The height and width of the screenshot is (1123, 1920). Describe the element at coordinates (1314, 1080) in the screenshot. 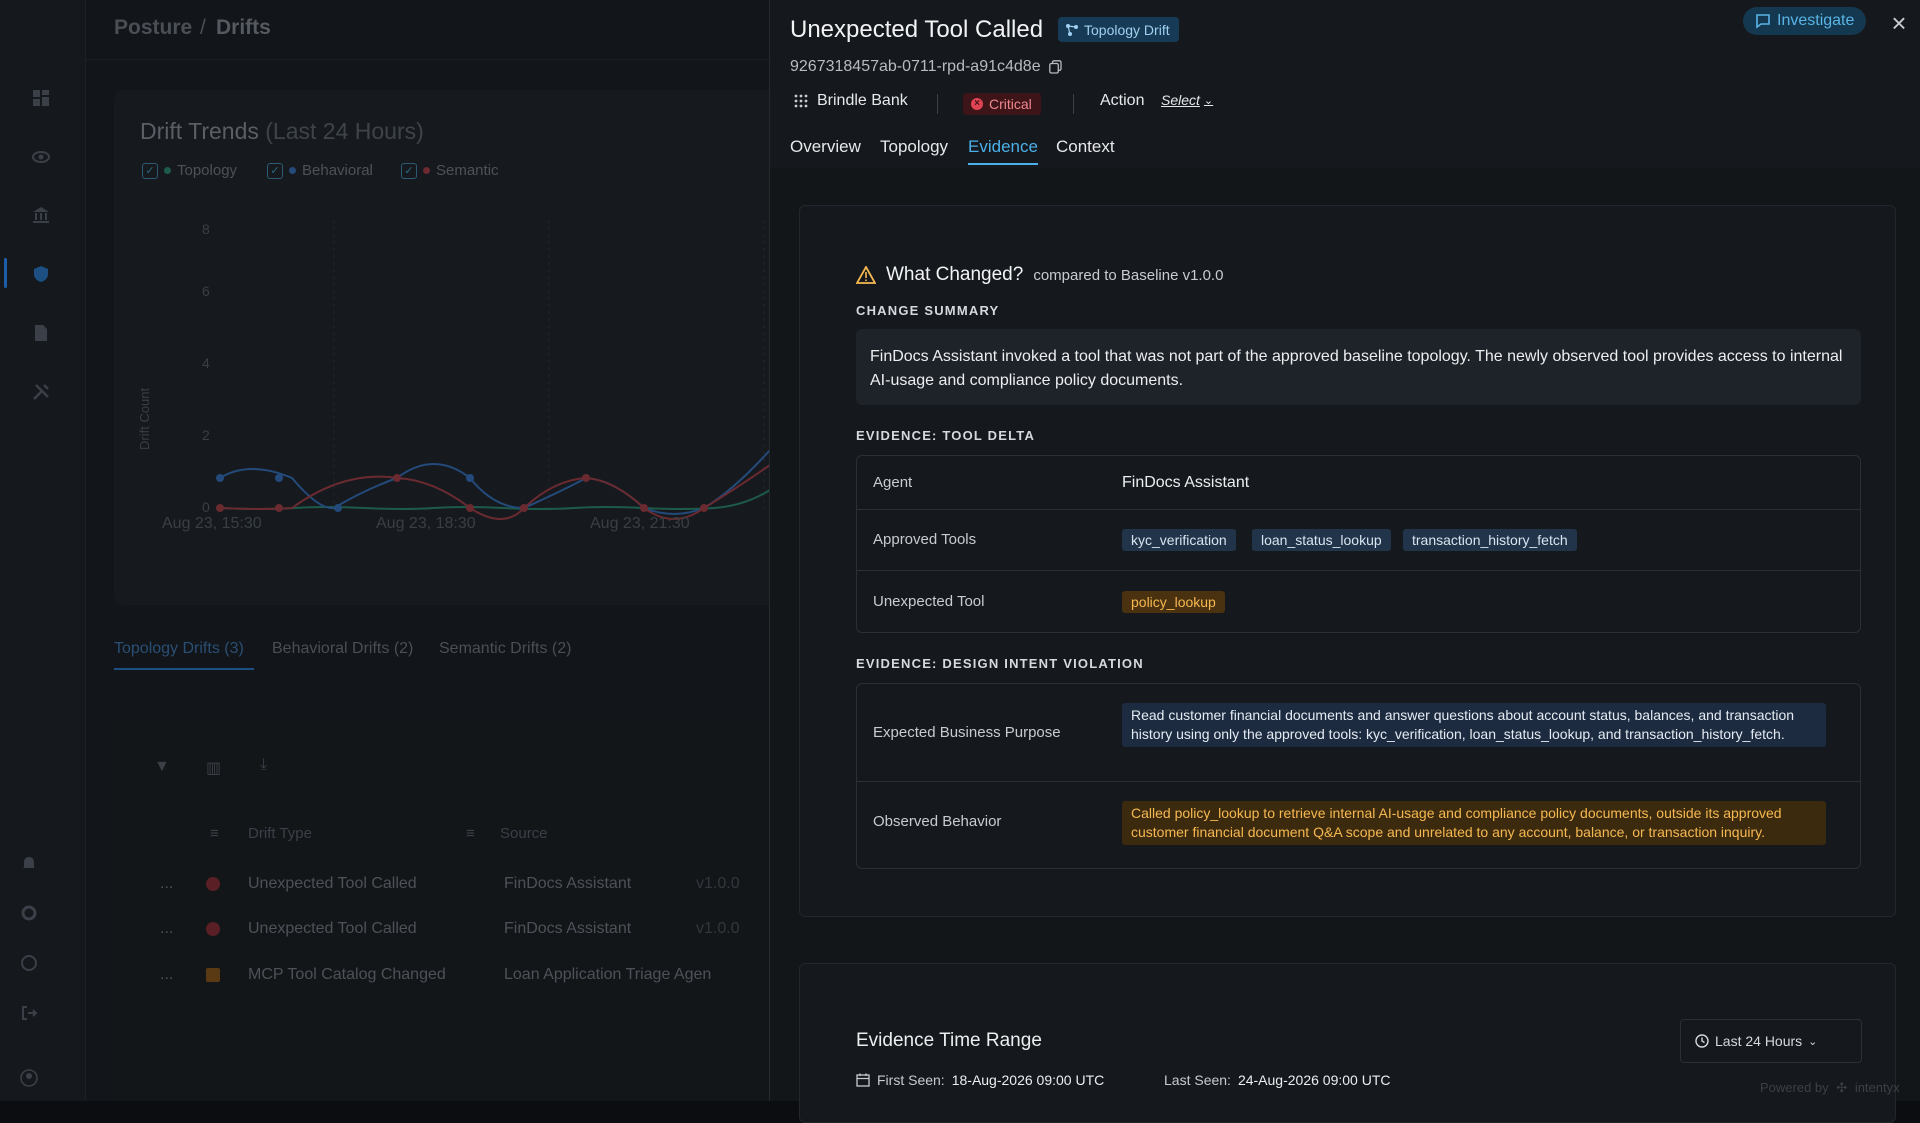

I see `last-seen-value: 24-Aug-2026 09:00 UTC` at that location.